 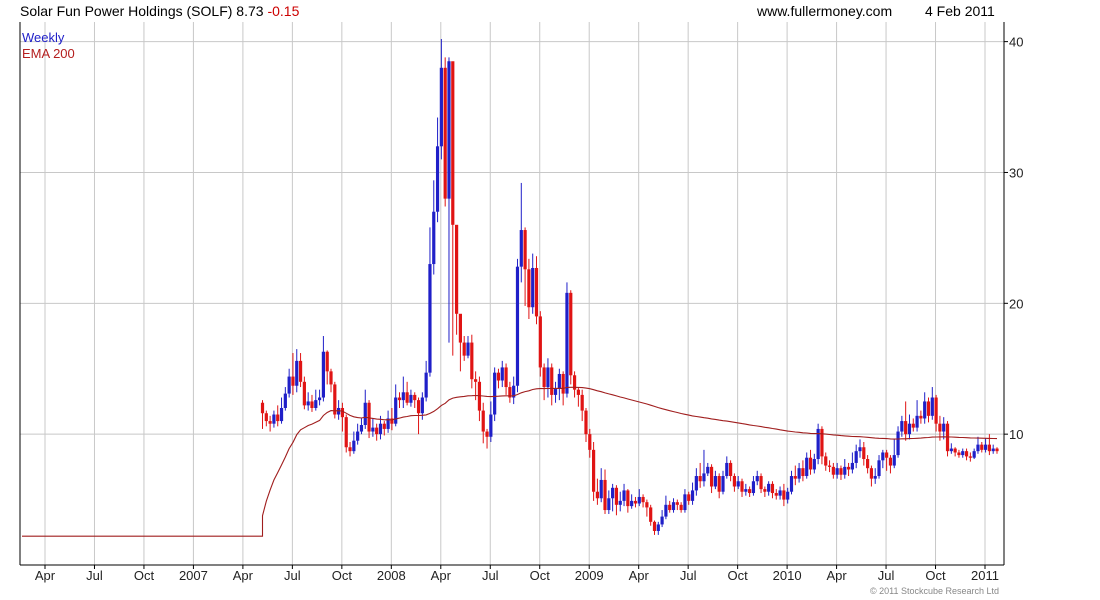 What do you see at coordinates (1016, 172) in the screenshot?
I see `y-tick-label-30: 30` at bounding box center [1016, 172].